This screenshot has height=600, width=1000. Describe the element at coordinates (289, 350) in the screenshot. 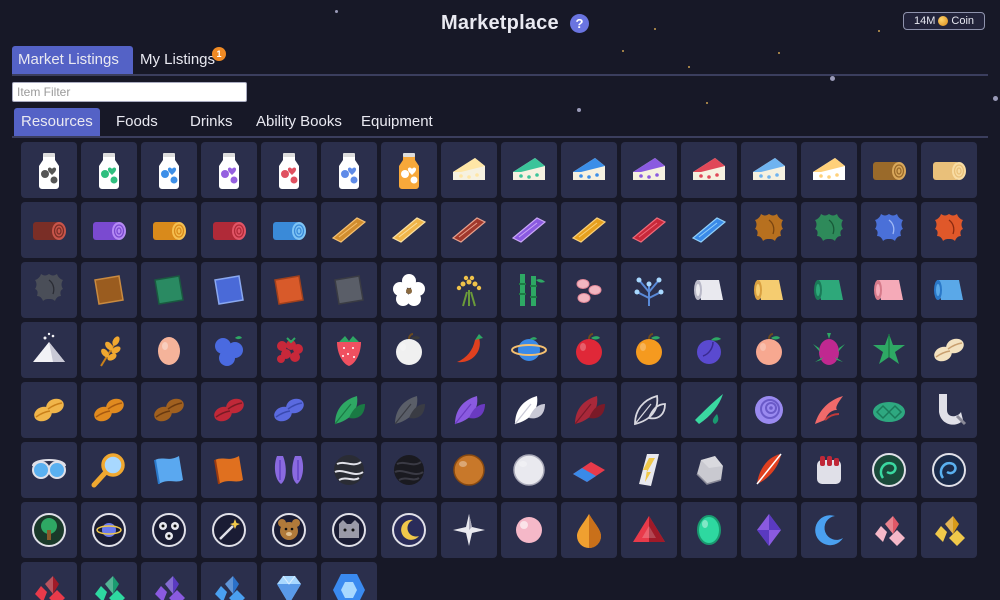

I see `item-cell-raspberry` at that location.